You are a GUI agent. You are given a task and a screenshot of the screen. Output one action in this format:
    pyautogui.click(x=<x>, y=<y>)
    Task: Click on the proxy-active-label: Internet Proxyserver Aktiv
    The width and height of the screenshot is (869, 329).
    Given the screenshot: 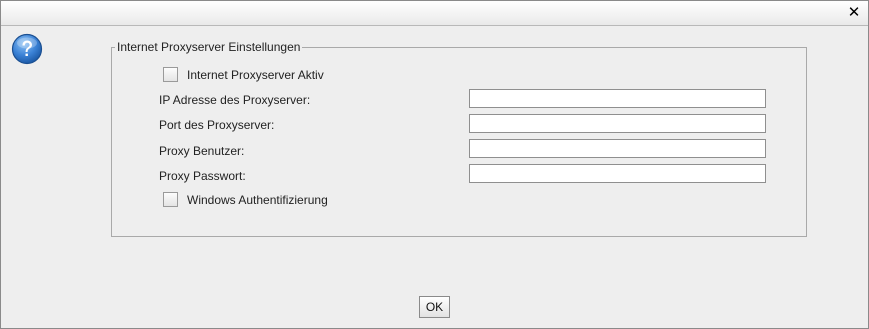 What is the action you would take?
    pyautogui.click(x=255, y=74)
    